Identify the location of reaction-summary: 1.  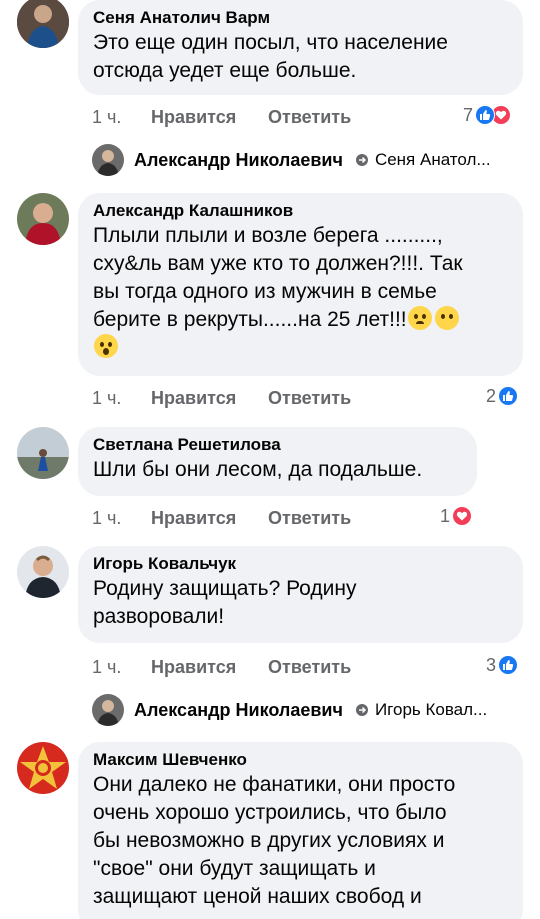
(456, 516).